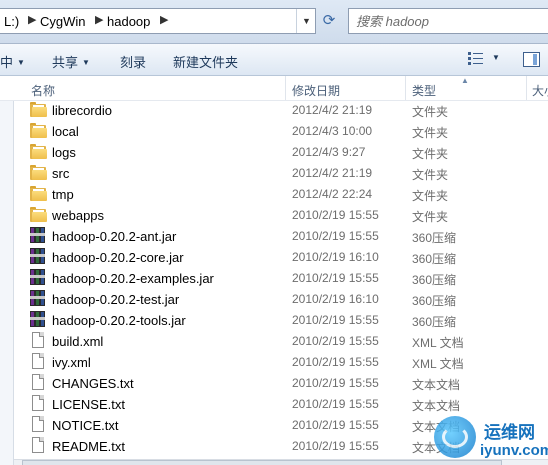  What do you see at coordinates (262, 462) in the screenshot?
I see `scrollbar-thumb` at bounding box center [262, 462].